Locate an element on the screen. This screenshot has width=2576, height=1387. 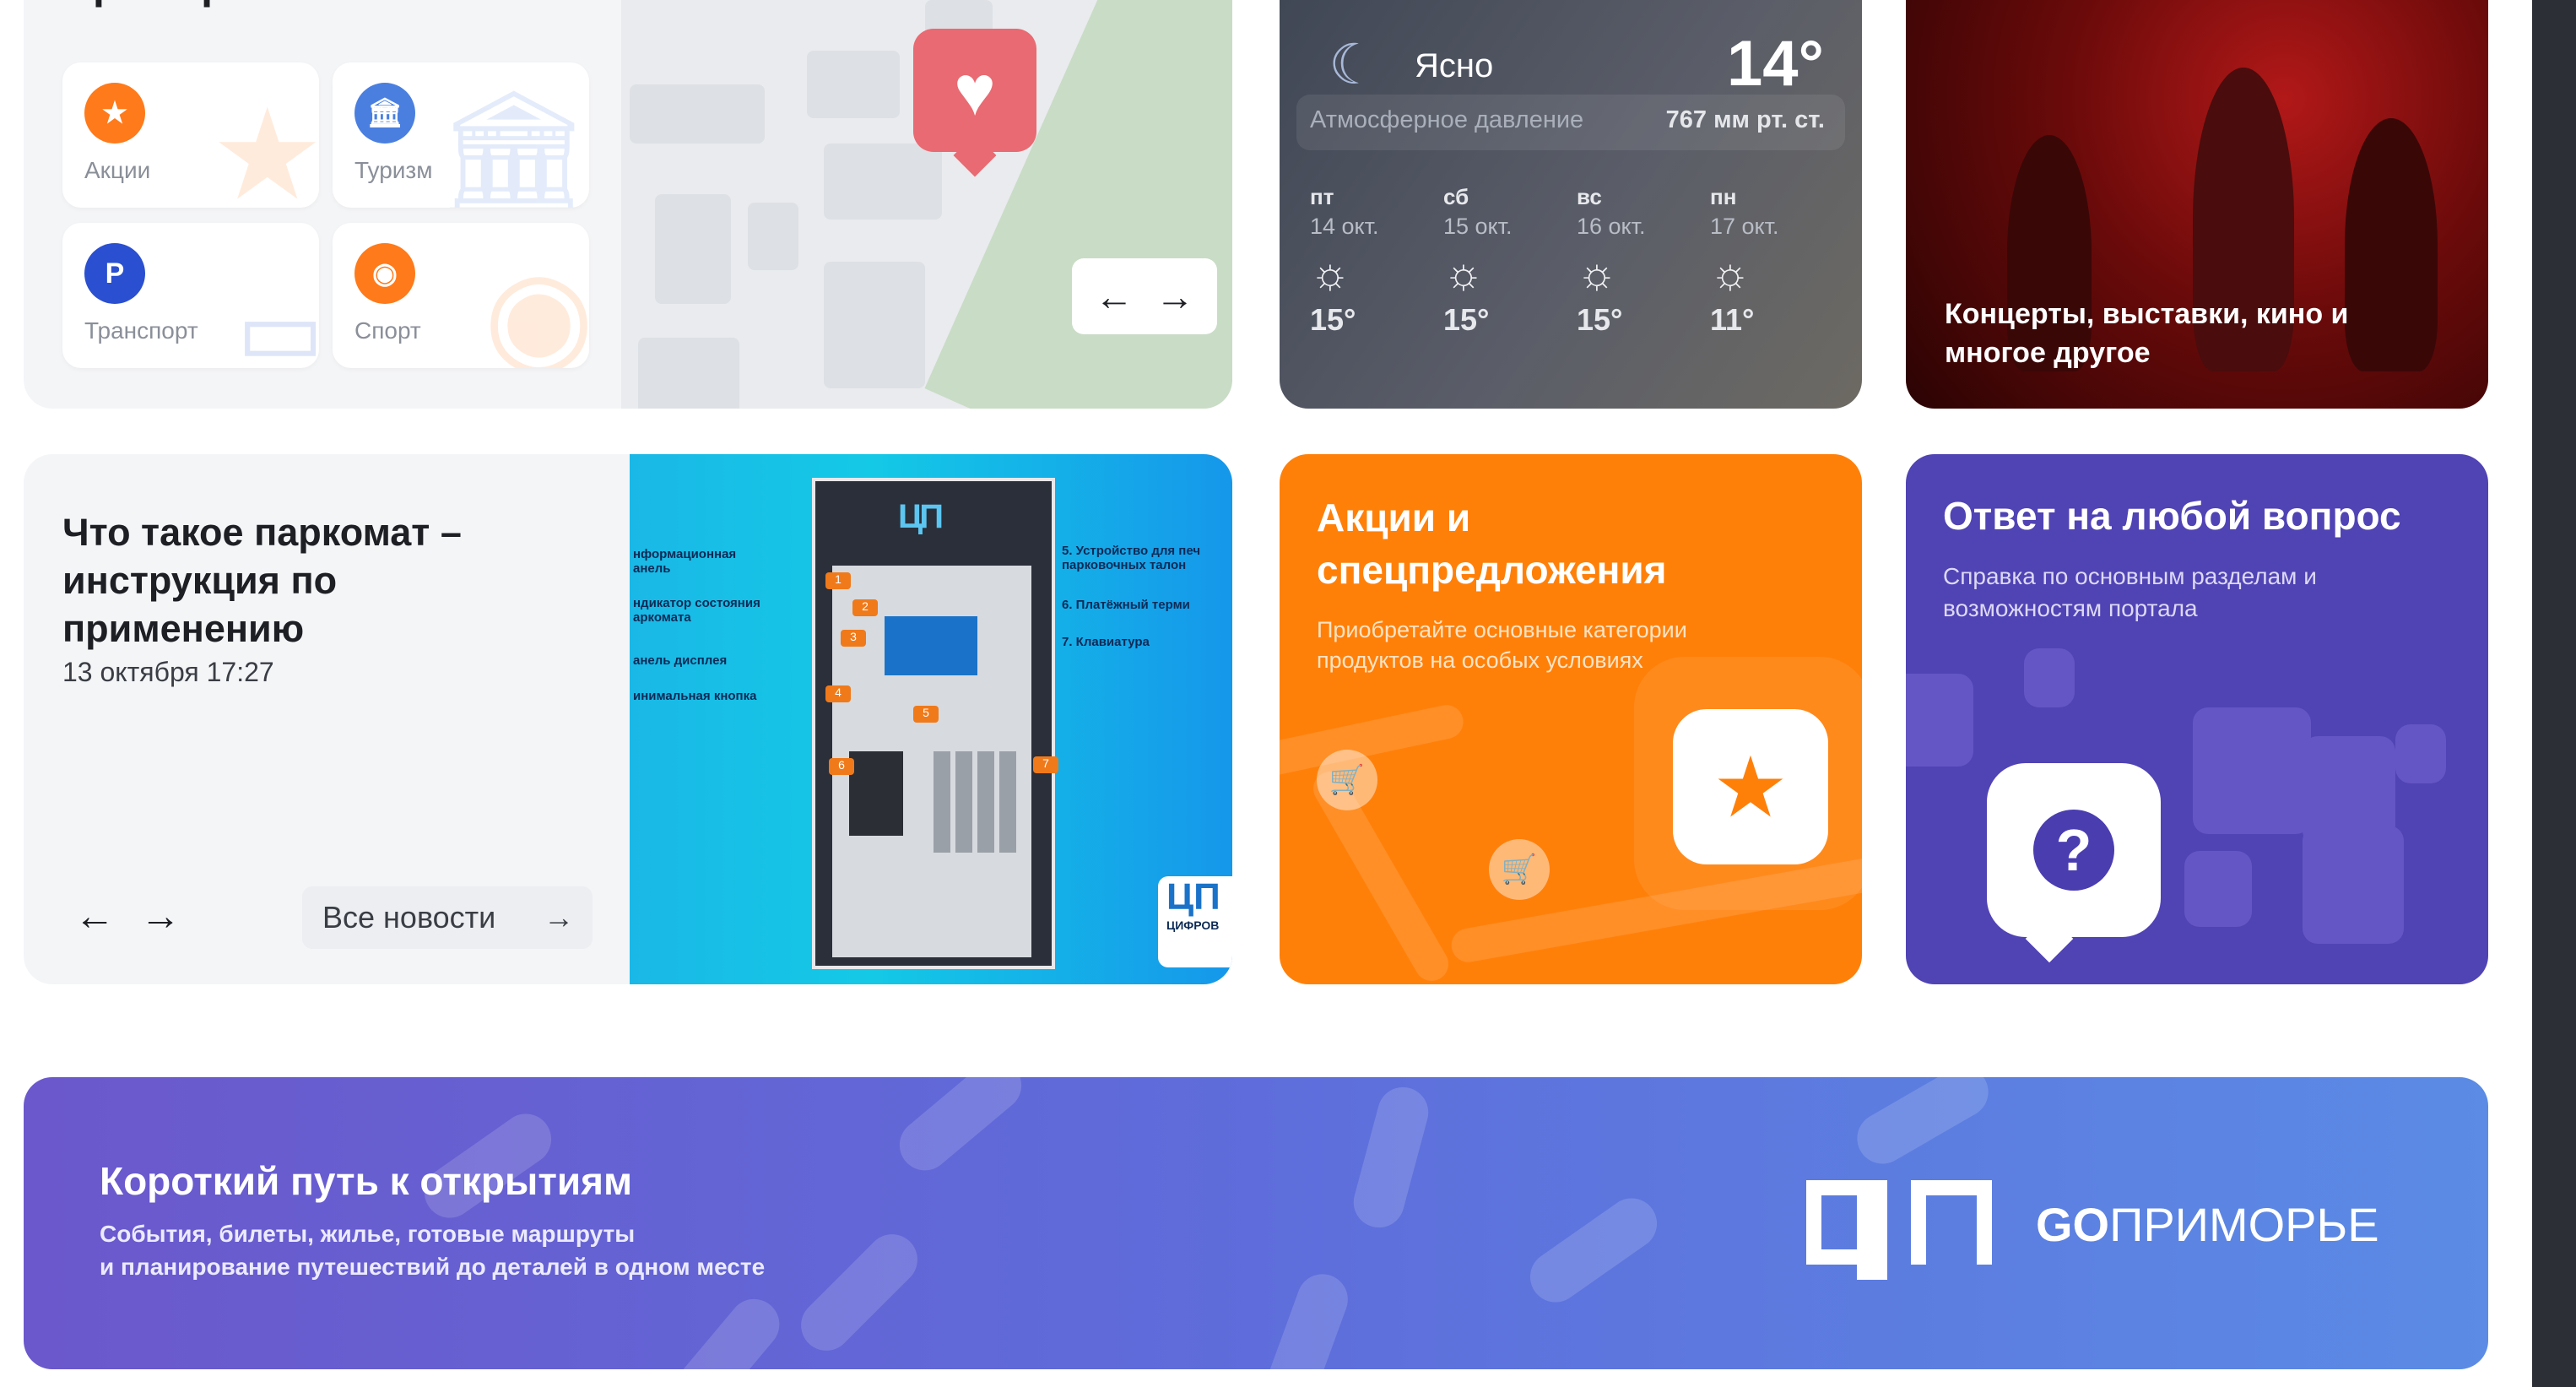
go-primorye-logo: GOПРИМОРЬЕ is located at coordinates (2092, 1226).